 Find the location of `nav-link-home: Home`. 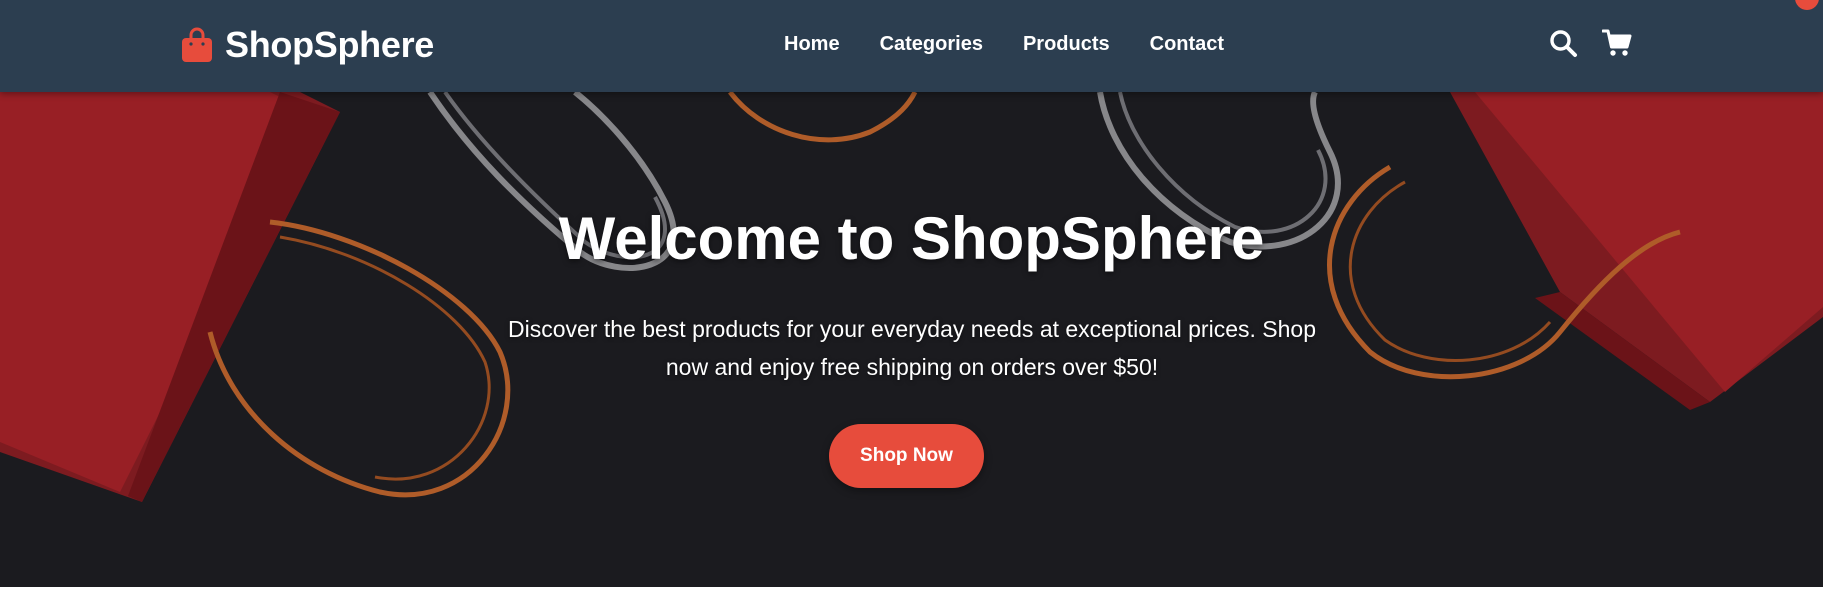

nav-link-home: Home is located at coordinates (812, 44).